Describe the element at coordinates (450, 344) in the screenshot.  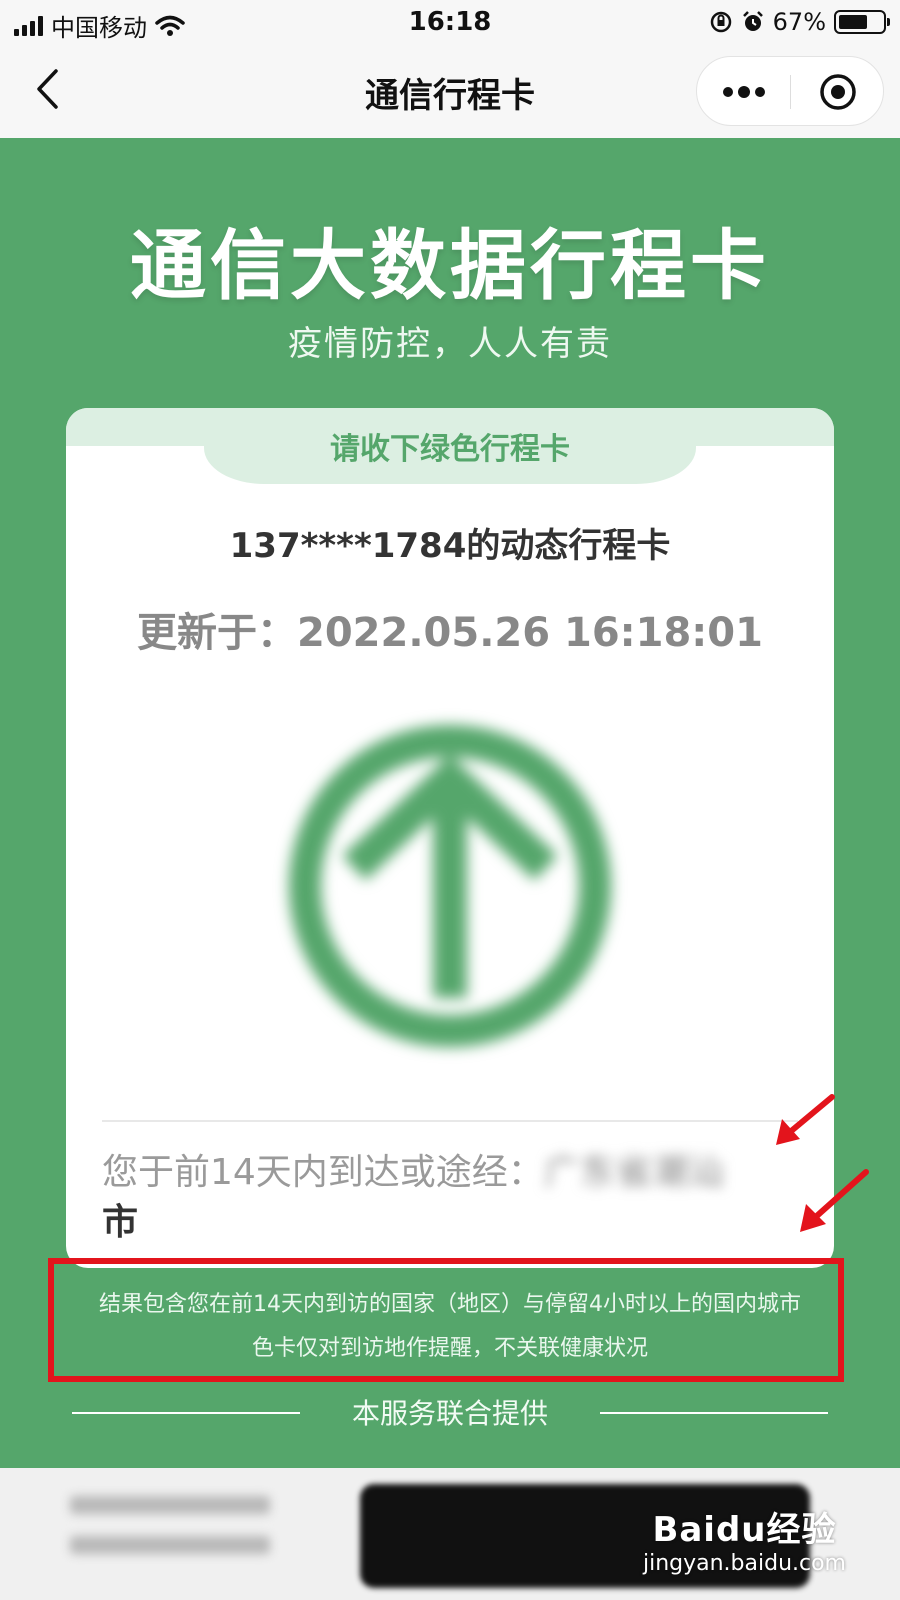
I see `hero-subtitle: 疫情防控，人人有责` at that location.